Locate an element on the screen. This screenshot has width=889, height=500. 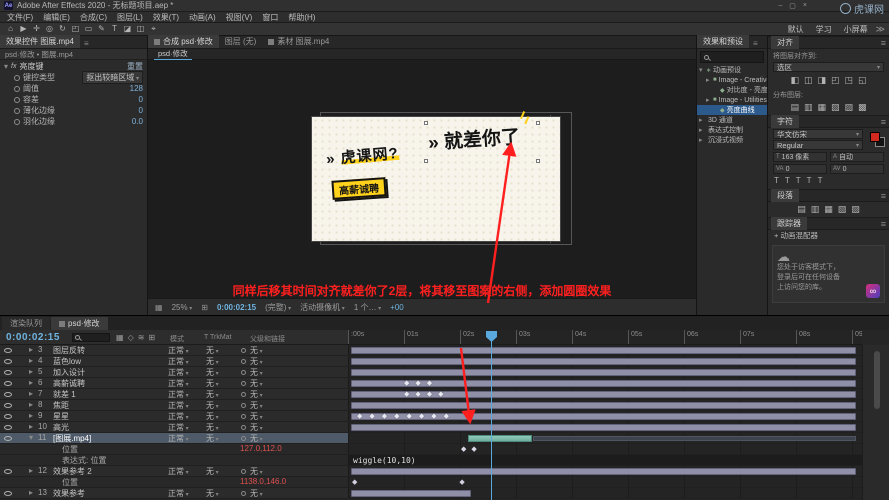
distribute-button-icon: ▤ is located at coordinates (794, 107).